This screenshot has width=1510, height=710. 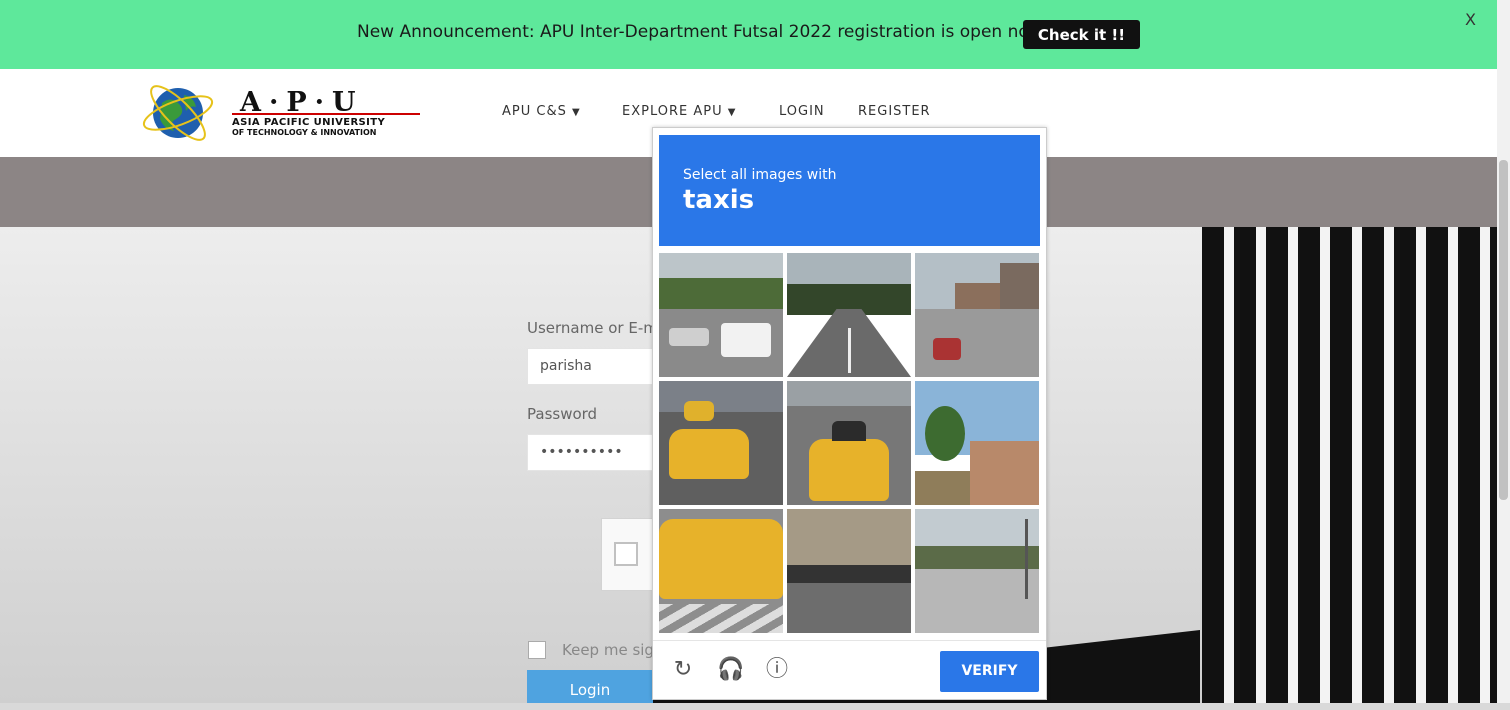 What do you see at coordinates (1081, 34) in the screenshot?
I see `check-it-button: Check it !!` at bounding box center [1081, 34].